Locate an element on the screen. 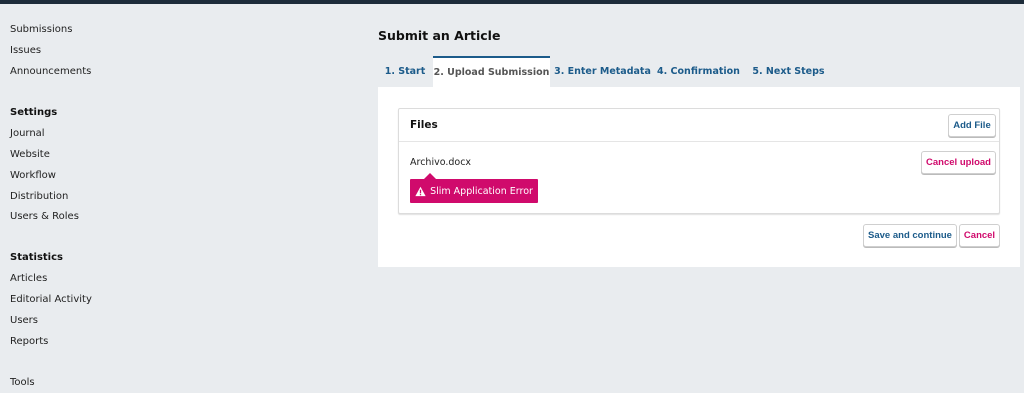 The image size is (1024, 393). add-file-button: Add File is located at coordinates (972, 125).